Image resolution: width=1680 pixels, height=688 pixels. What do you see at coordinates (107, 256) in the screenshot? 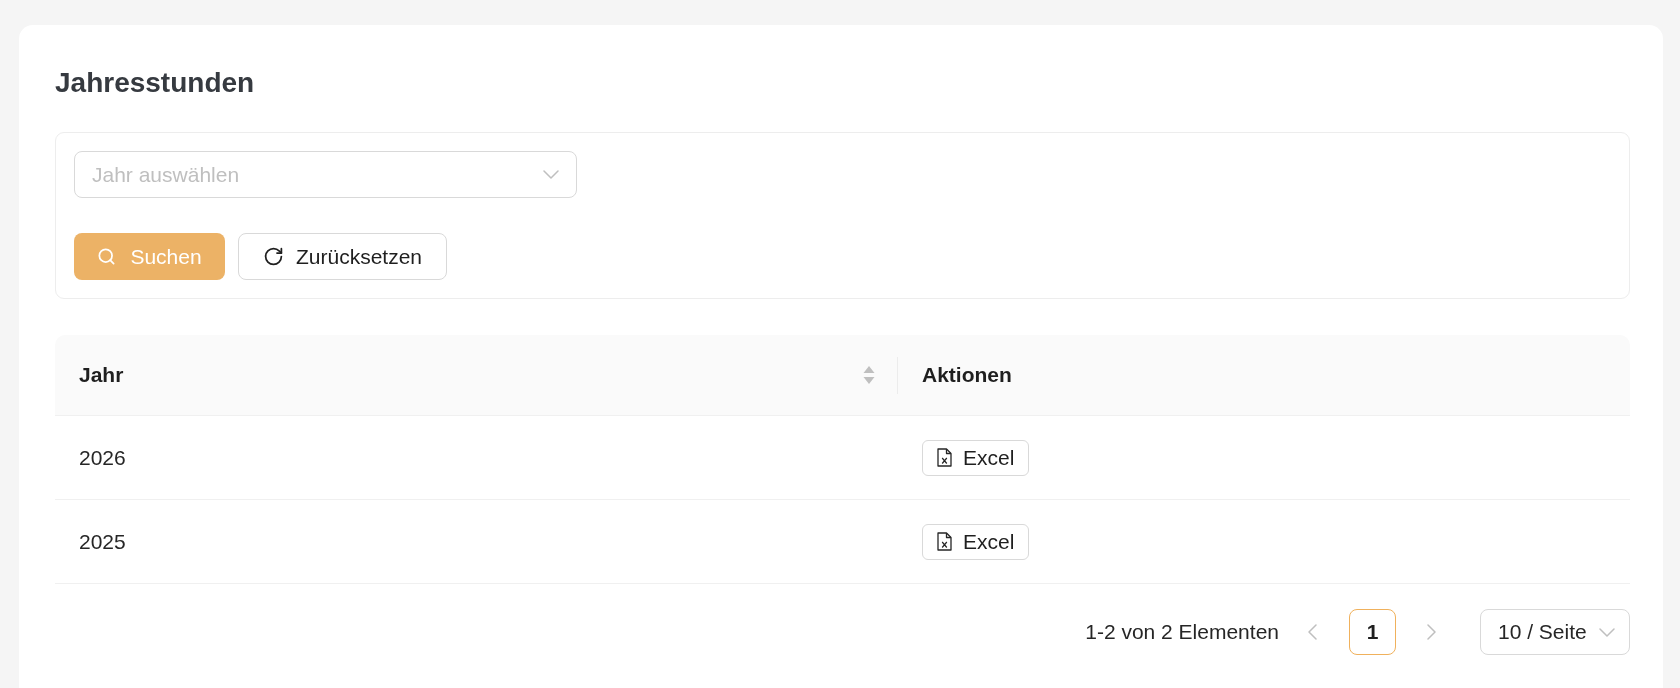
I see `search-icon` at bounding box center [107, 256].